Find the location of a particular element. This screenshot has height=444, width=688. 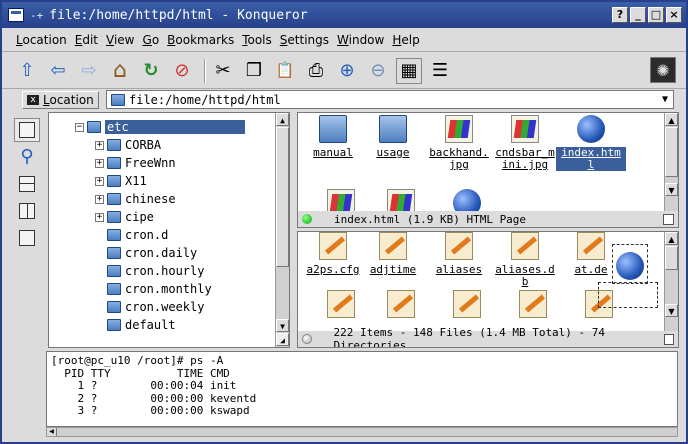

menu-bookmarks: Bookmarks is located at coordinates (200, 40).